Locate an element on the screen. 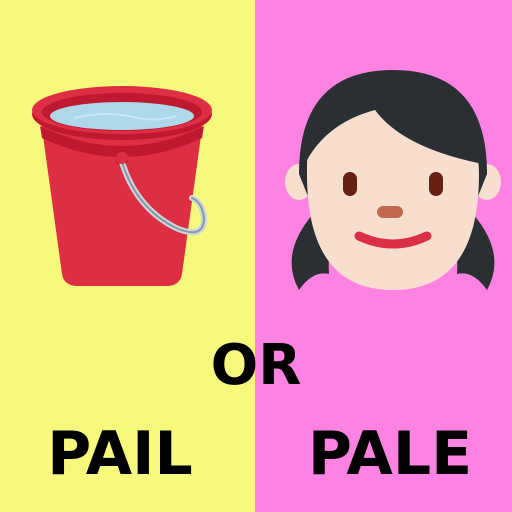 The image size is (512, 512). right-eye is located at coordinates (436, 184).